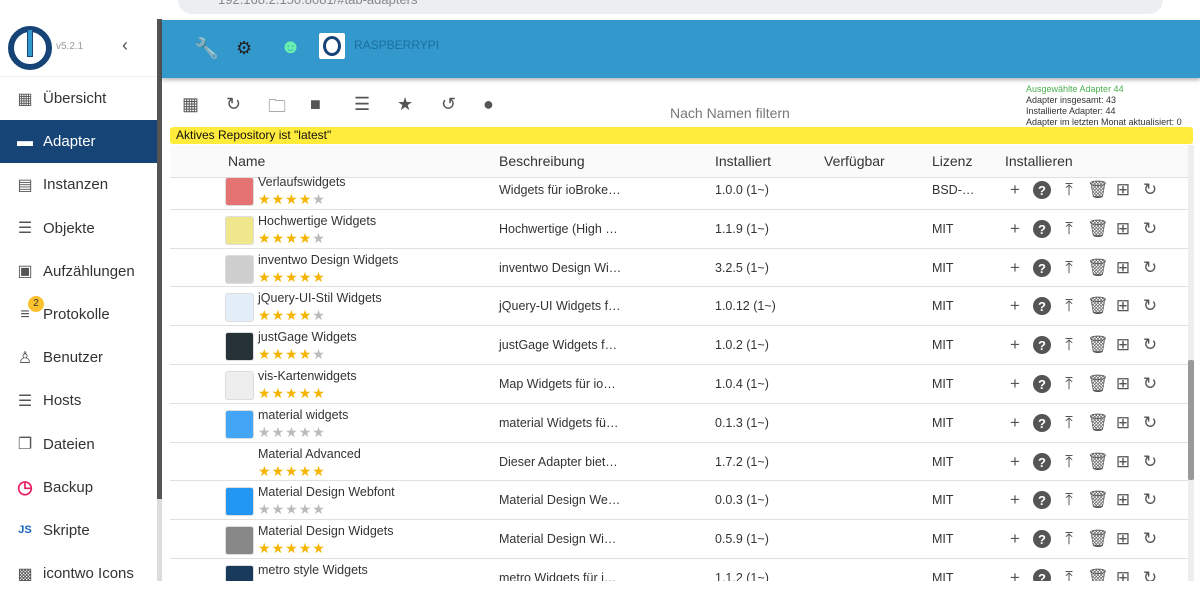 The width and height of the screenshot is (1200, 595). I want to click on sidebar-item-skripte: JS Skripte, so click(78, 530).